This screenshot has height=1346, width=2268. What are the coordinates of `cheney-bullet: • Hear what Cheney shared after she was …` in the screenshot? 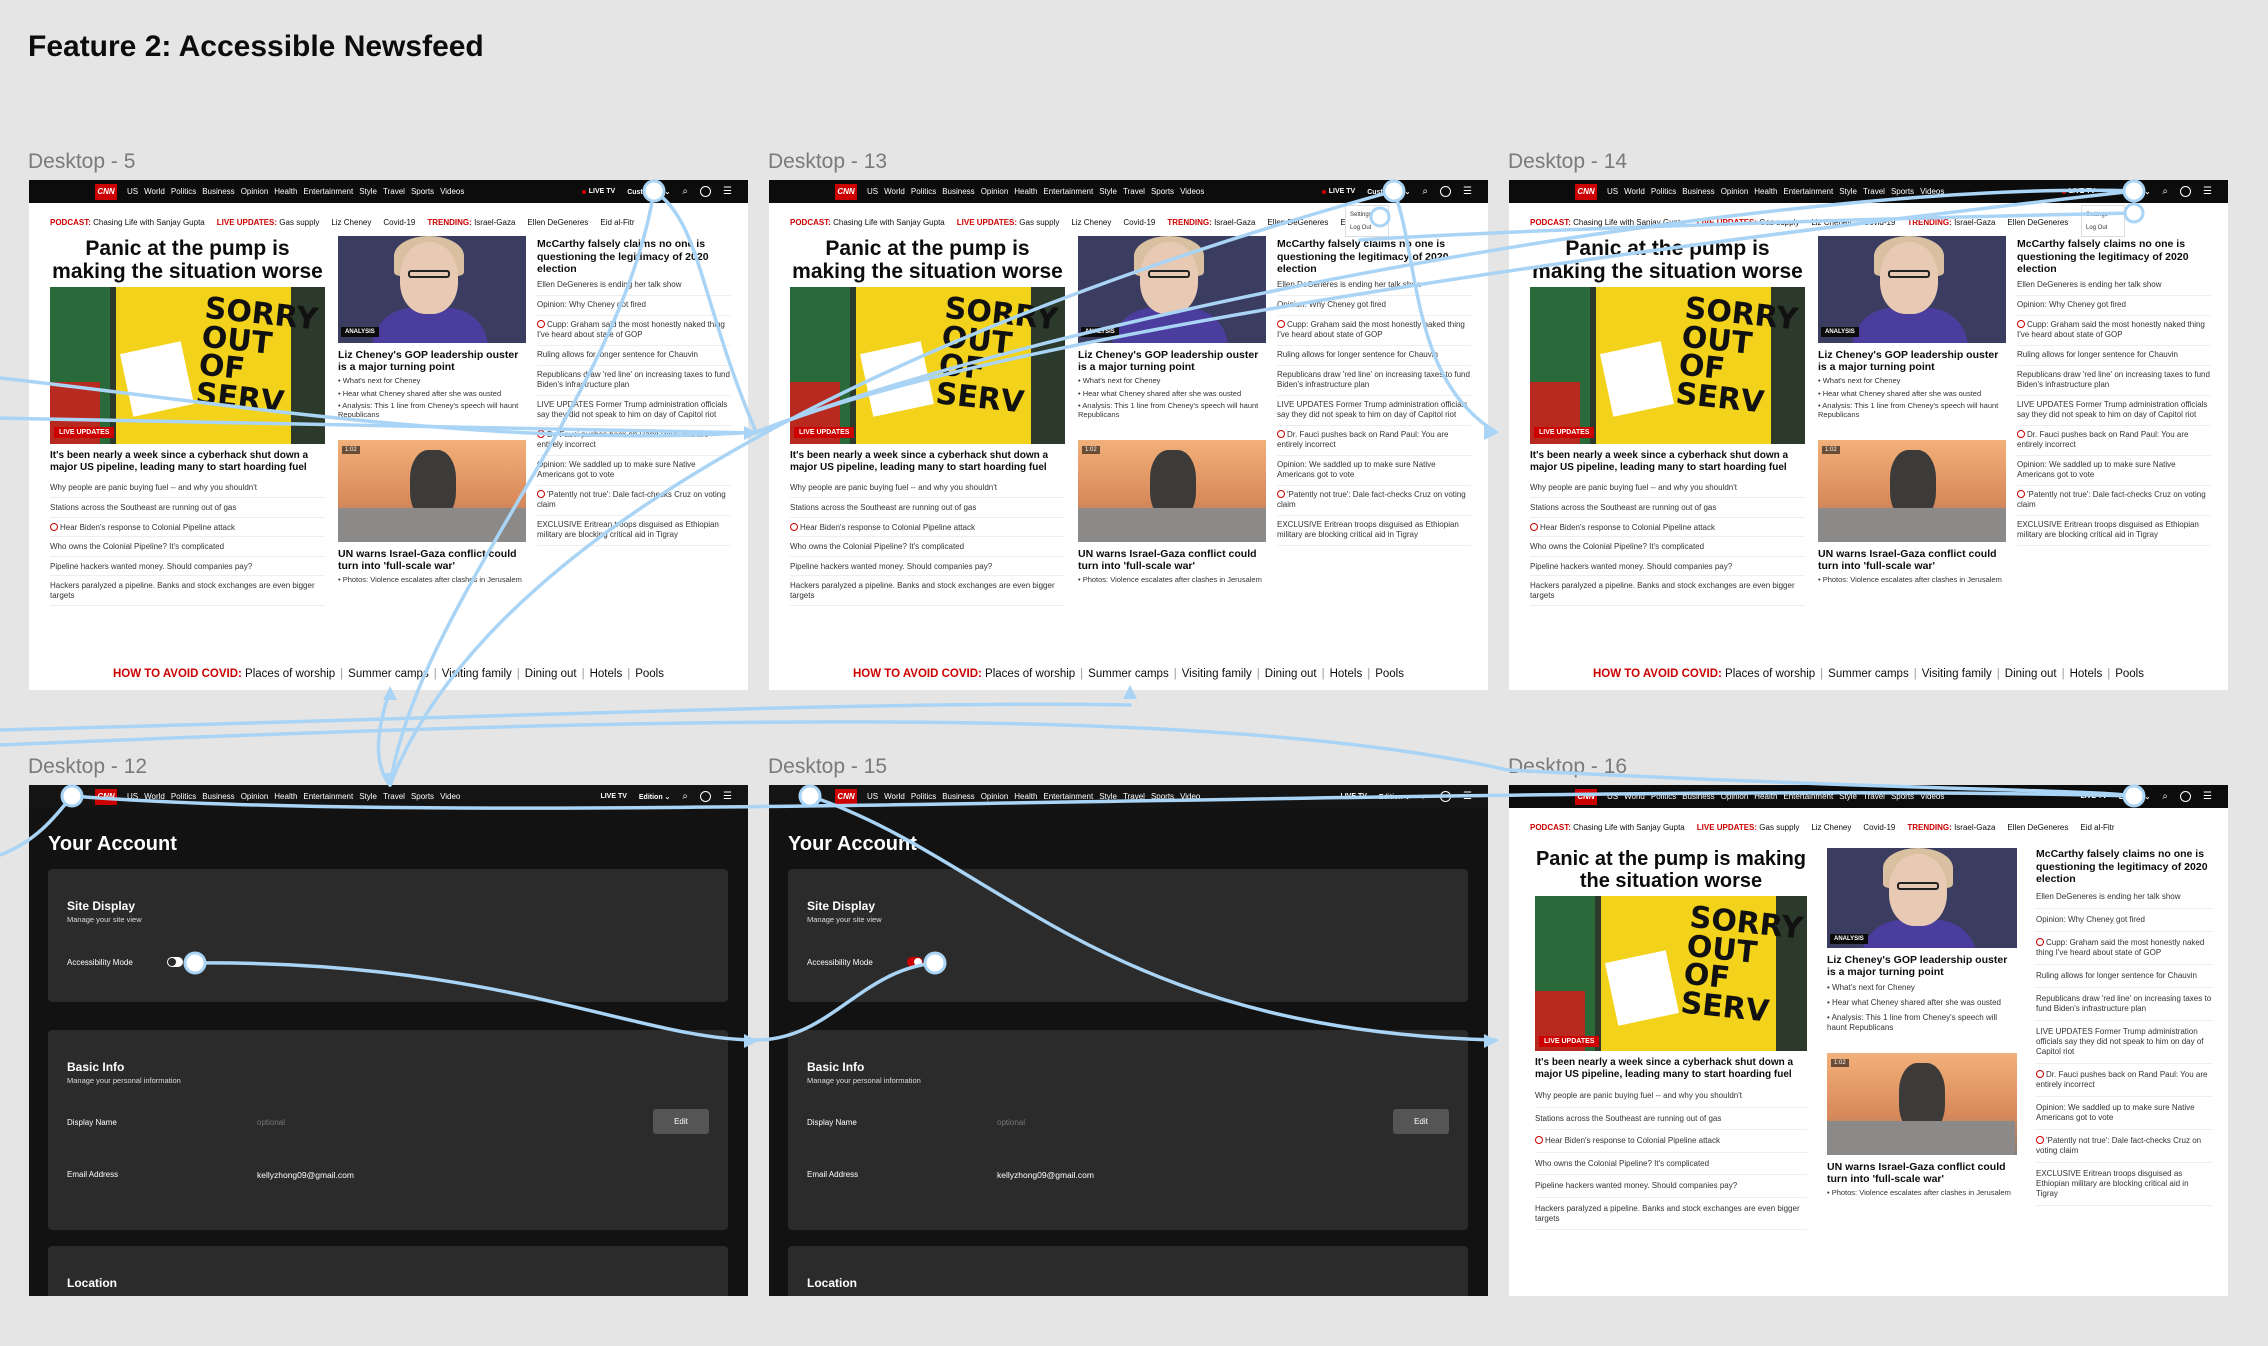 It's located at (1912, 393).